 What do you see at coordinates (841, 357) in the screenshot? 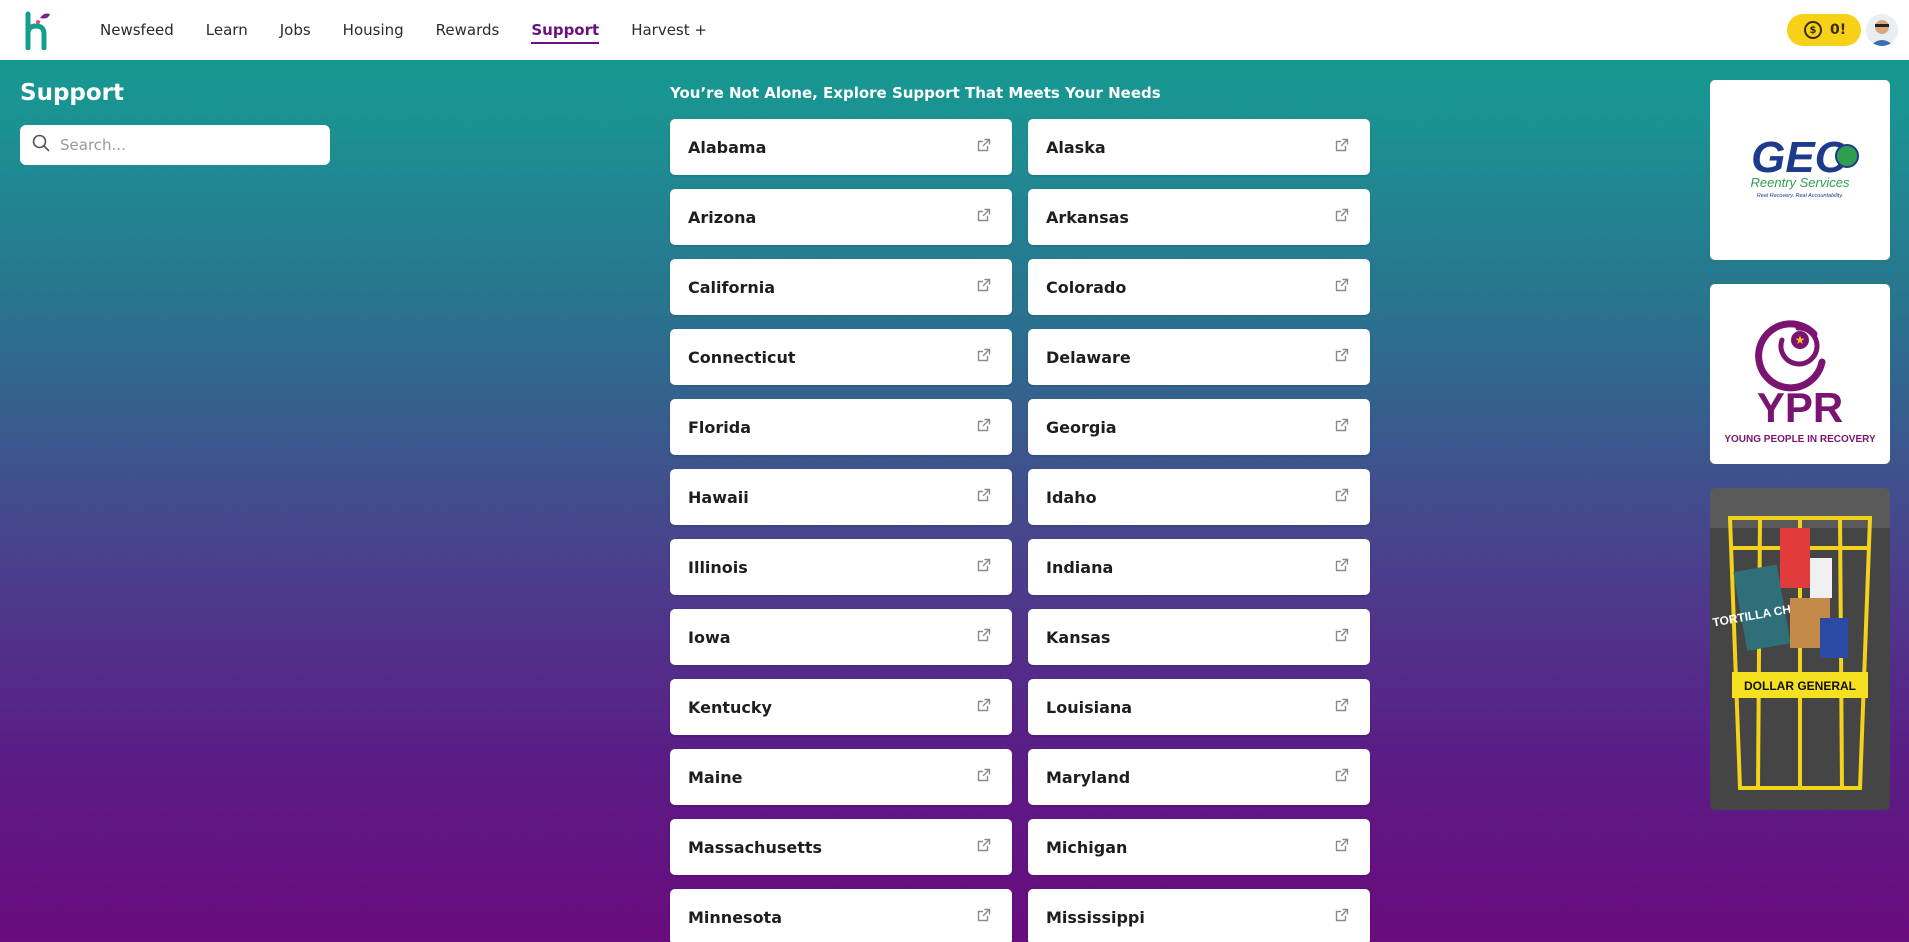
I see `state-card-connecticut: Connecticut` at bounding box center [841, 357].